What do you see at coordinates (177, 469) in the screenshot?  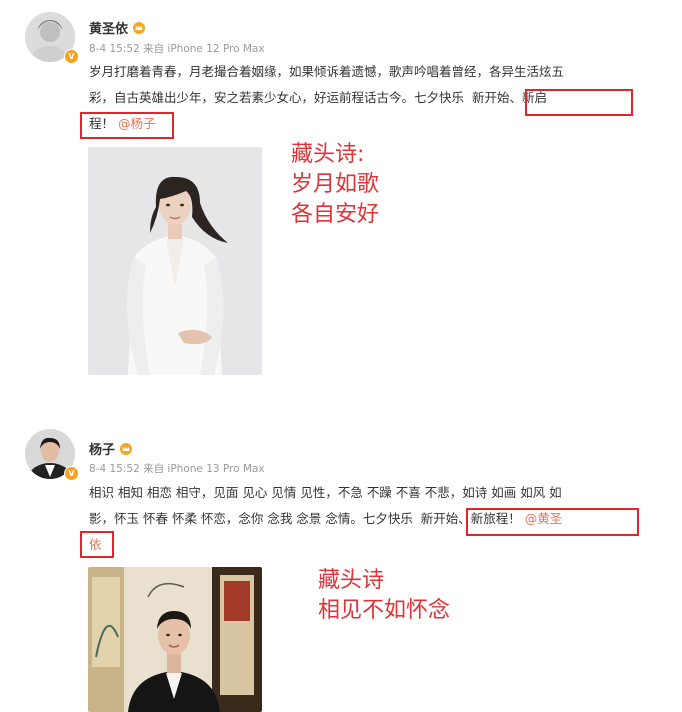 I see `post-meta: 8-4 15:52 来自 iPhone 13 Pro Max` at bounding box center [177, 469].